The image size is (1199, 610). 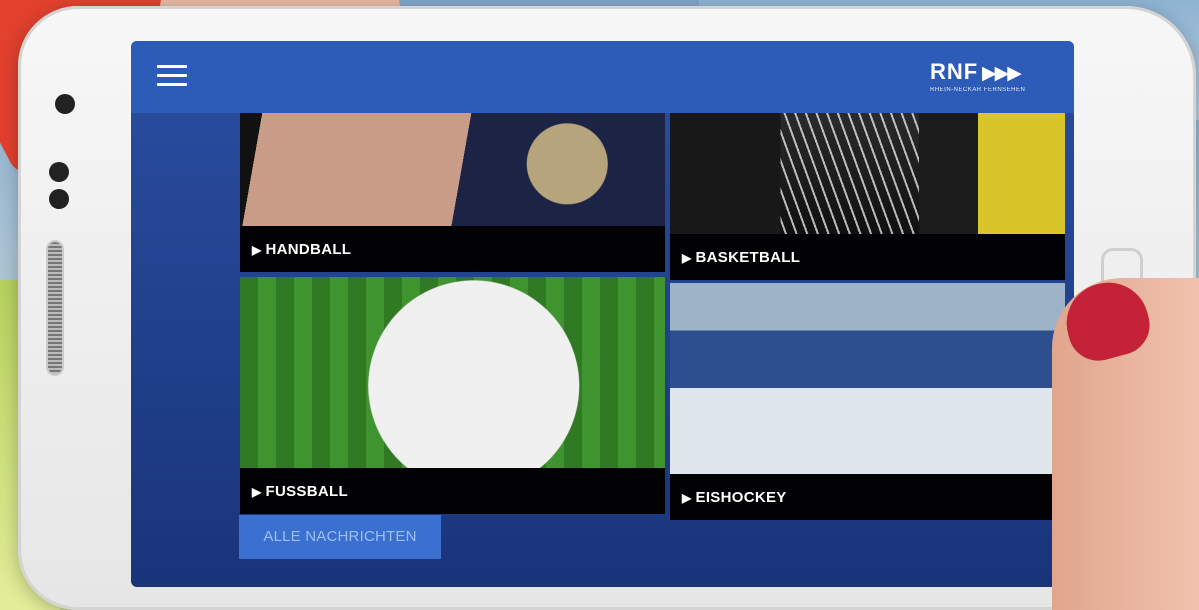 I want to click on app-header: RNF ▶▶▶ RHEIN-NECKAR FERNSEHEN, so click(x=602, y=77).